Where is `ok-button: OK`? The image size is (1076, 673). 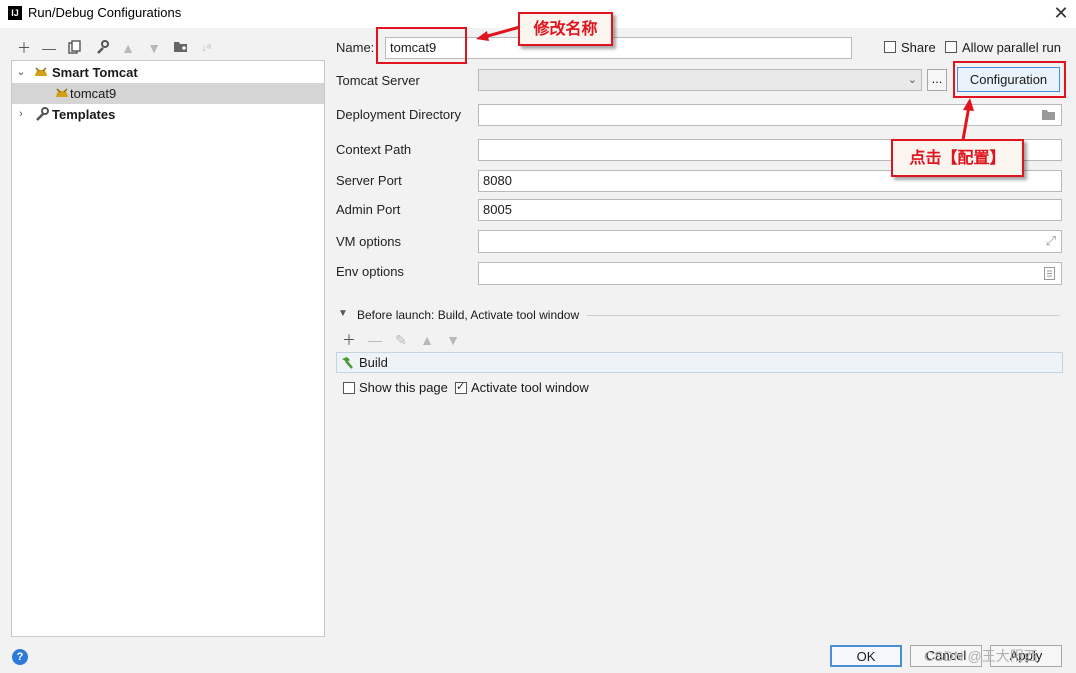 ok-button: OK is located at coordinates (866, 656).